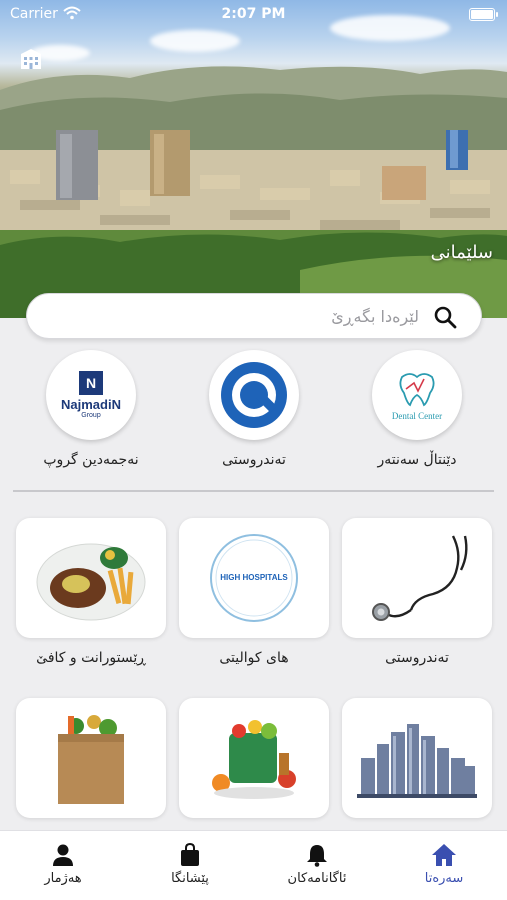  I want to click on featured-item-dental: Dental Center دێنتاڵ سەنتەر, so click(417, 409).